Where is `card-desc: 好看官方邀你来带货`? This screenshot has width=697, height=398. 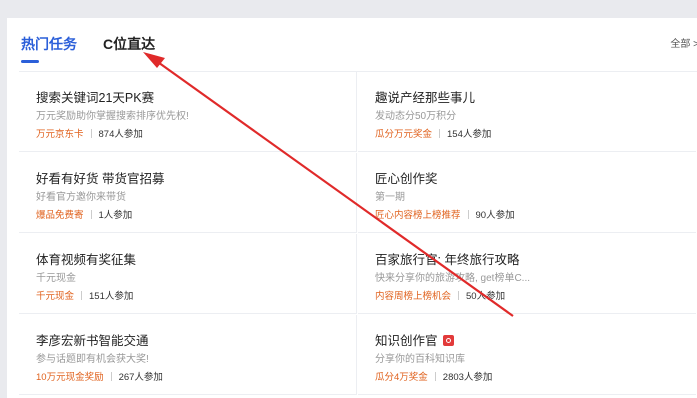
card-desc: 好看官方邀你来带货 is located at coordinates (81, 197).